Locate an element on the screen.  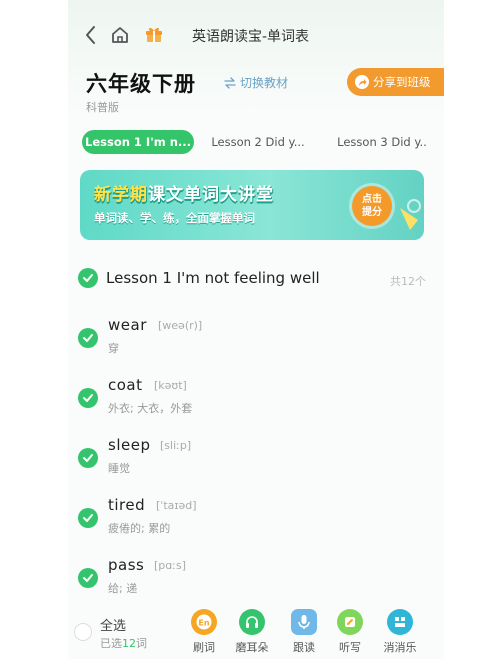
word-meaning: 疲倦的; 累的 is located at coordinates (139, 528).